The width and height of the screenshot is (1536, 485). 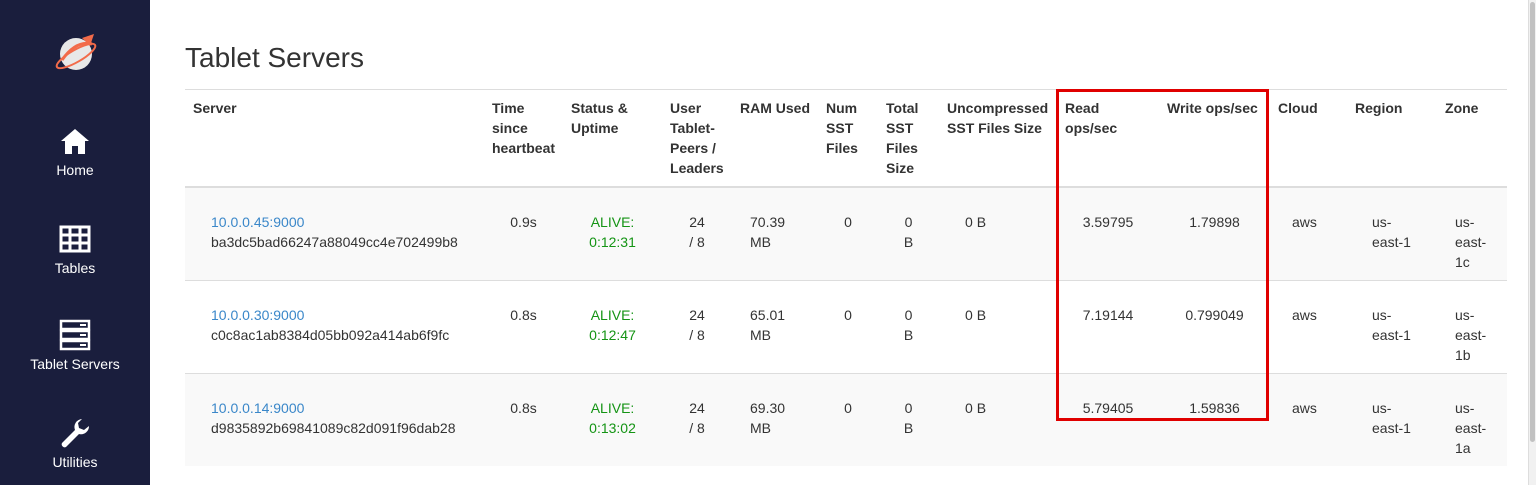 I want to click on sidebar: Home Tables Tablet Servers Utilities, so click(x=75, y=242).